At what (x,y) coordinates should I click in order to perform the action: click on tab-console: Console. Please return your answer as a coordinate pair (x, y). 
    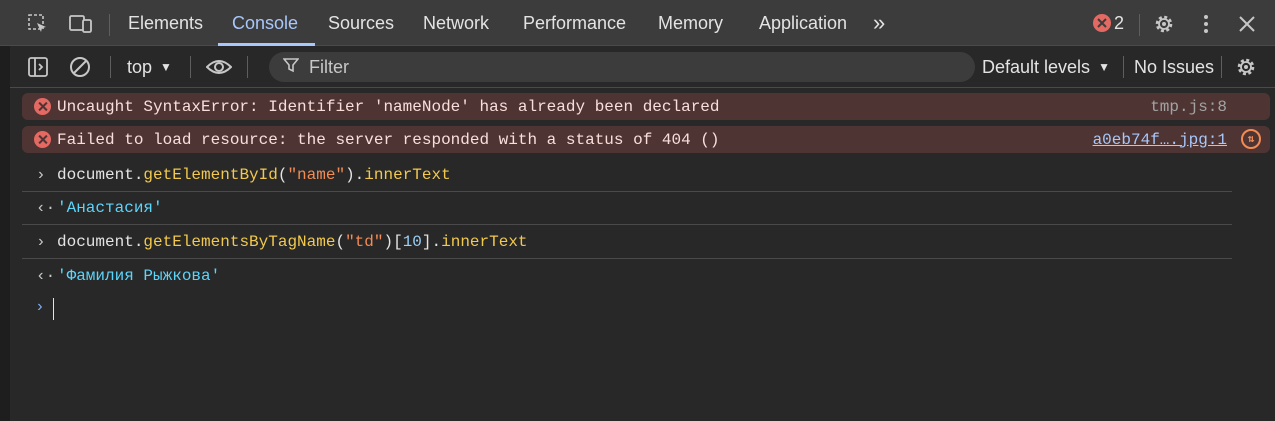
    Looking at the image, I should click on (265, 23).